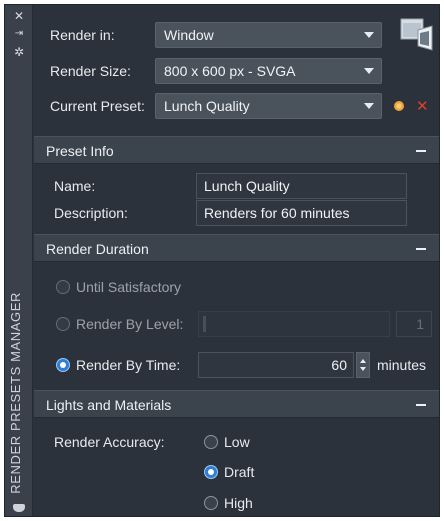 This screenshot has width=444, height=521. What do you see at coordinates (236, 288) in the screenshot?
I see `until-satisfactory-row: Until Satisfactory` at bounding box center [236, 288].